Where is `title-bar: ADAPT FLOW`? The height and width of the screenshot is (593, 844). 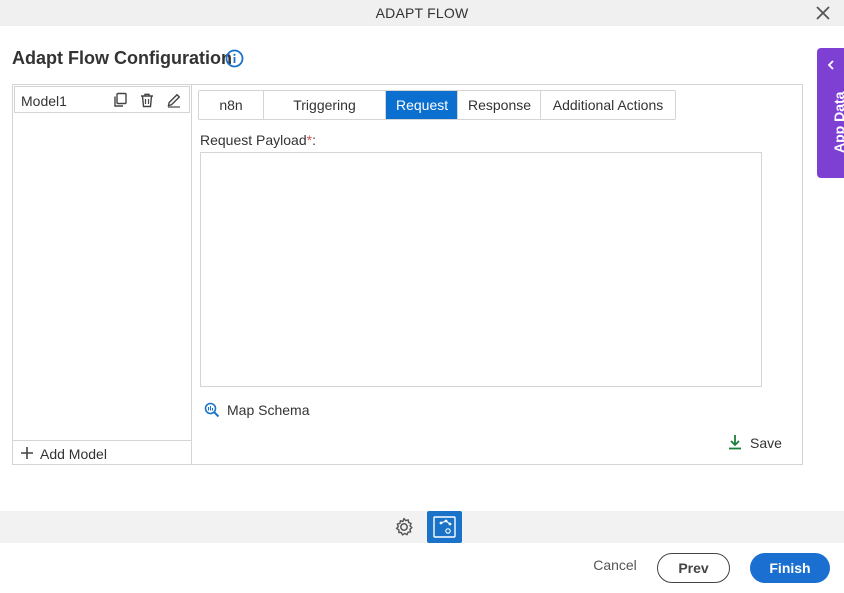 title-bar: ADAPT FLOW is located at coordinates (422, 13).